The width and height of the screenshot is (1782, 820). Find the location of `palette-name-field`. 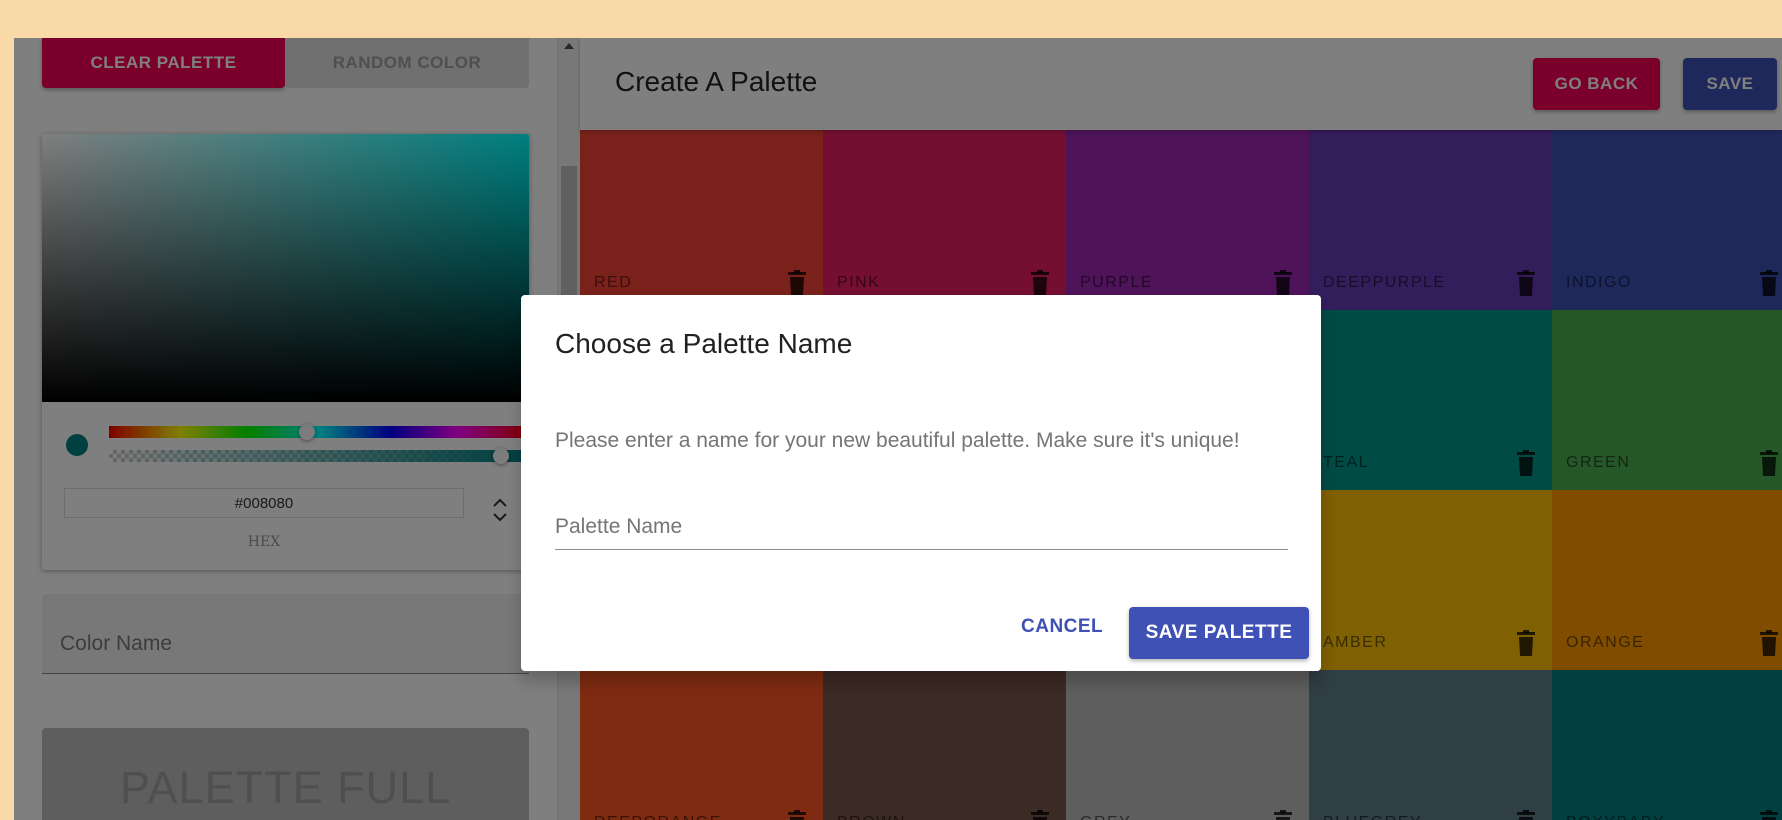

palette-name-field is located at coordinates (921, 529).